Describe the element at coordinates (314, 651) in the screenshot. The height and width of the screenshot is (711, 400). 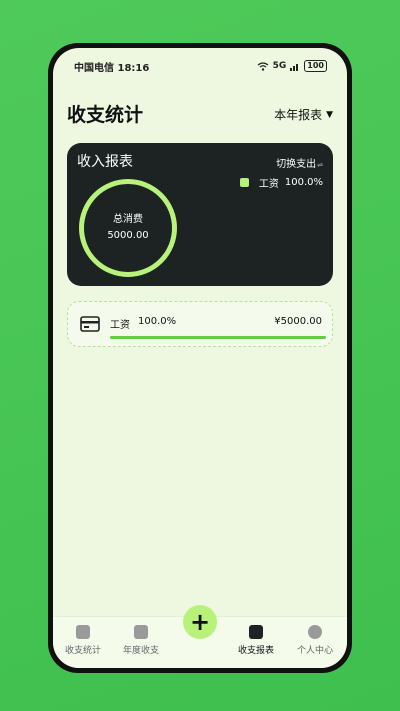
I see `tab-label: 个人中心` at that location.